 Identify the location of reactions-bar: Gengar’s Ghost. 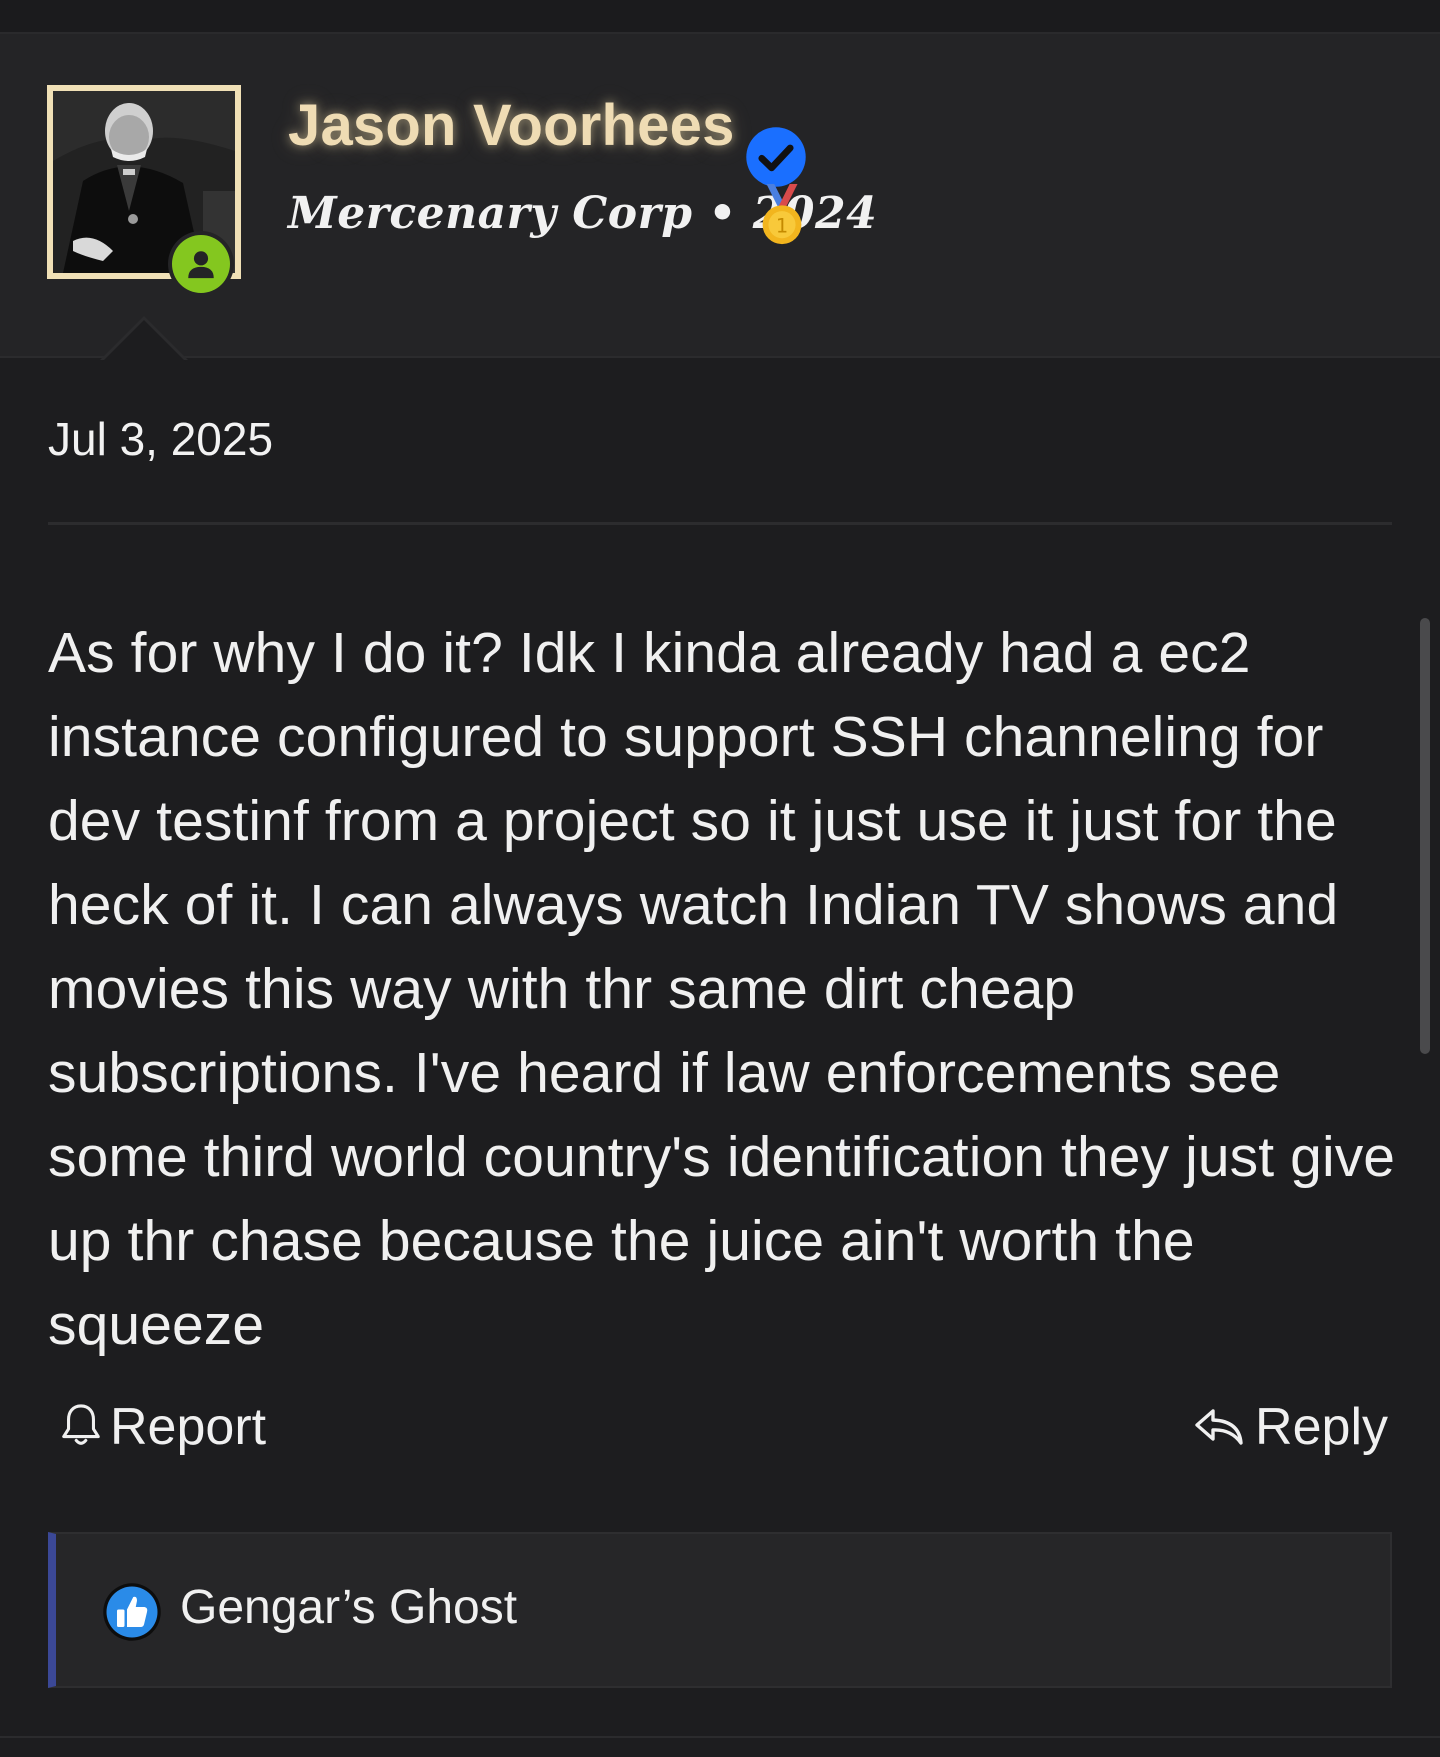
(720, 1610).